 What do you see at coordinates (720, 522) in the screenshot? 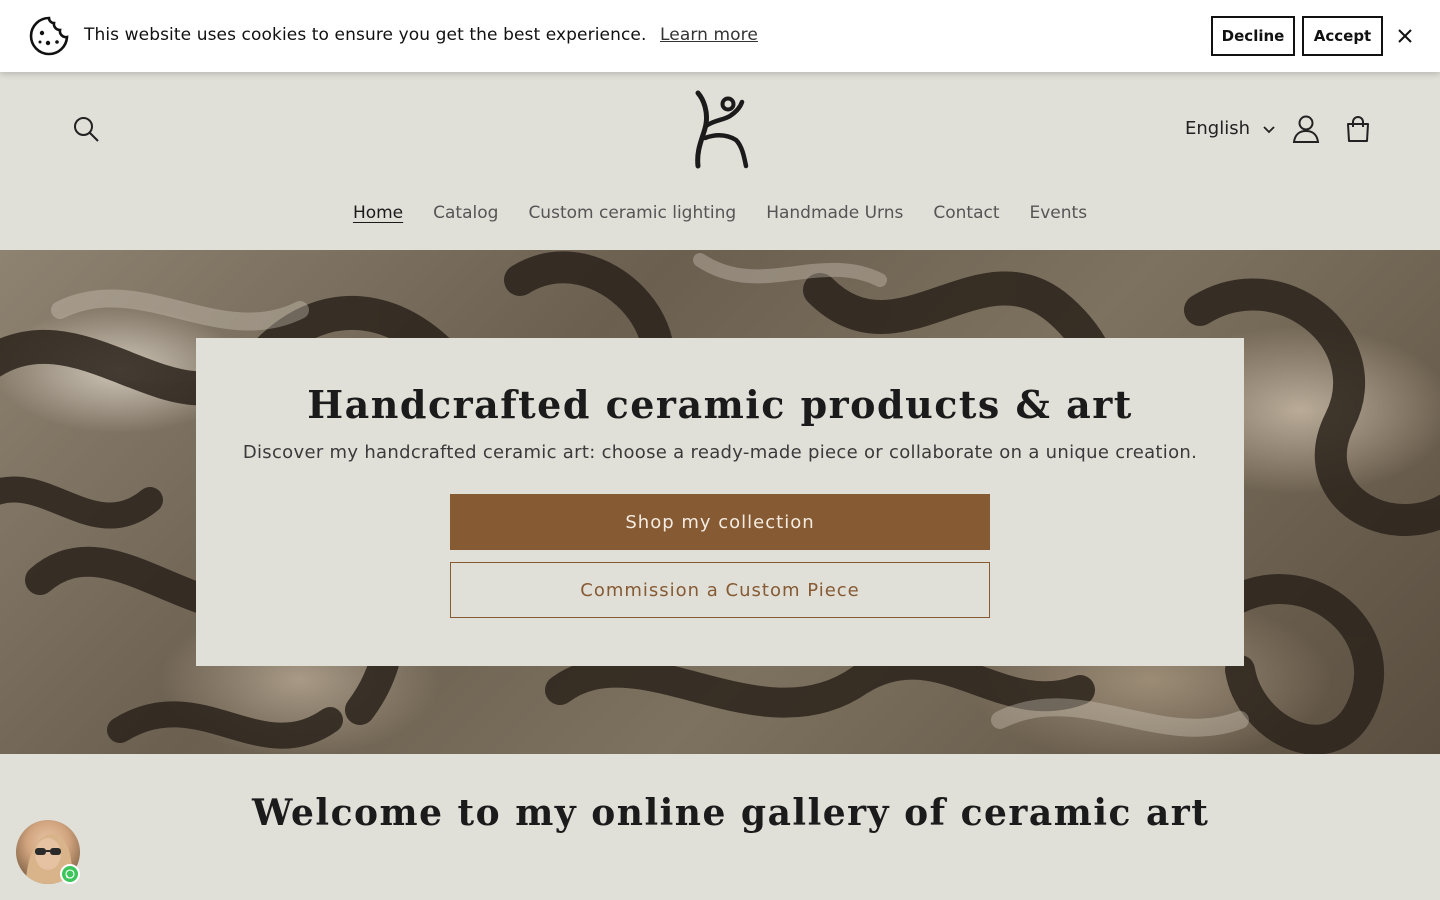
I see `shop-collection-button: Shop my collection` at bounding box center [720, 522].